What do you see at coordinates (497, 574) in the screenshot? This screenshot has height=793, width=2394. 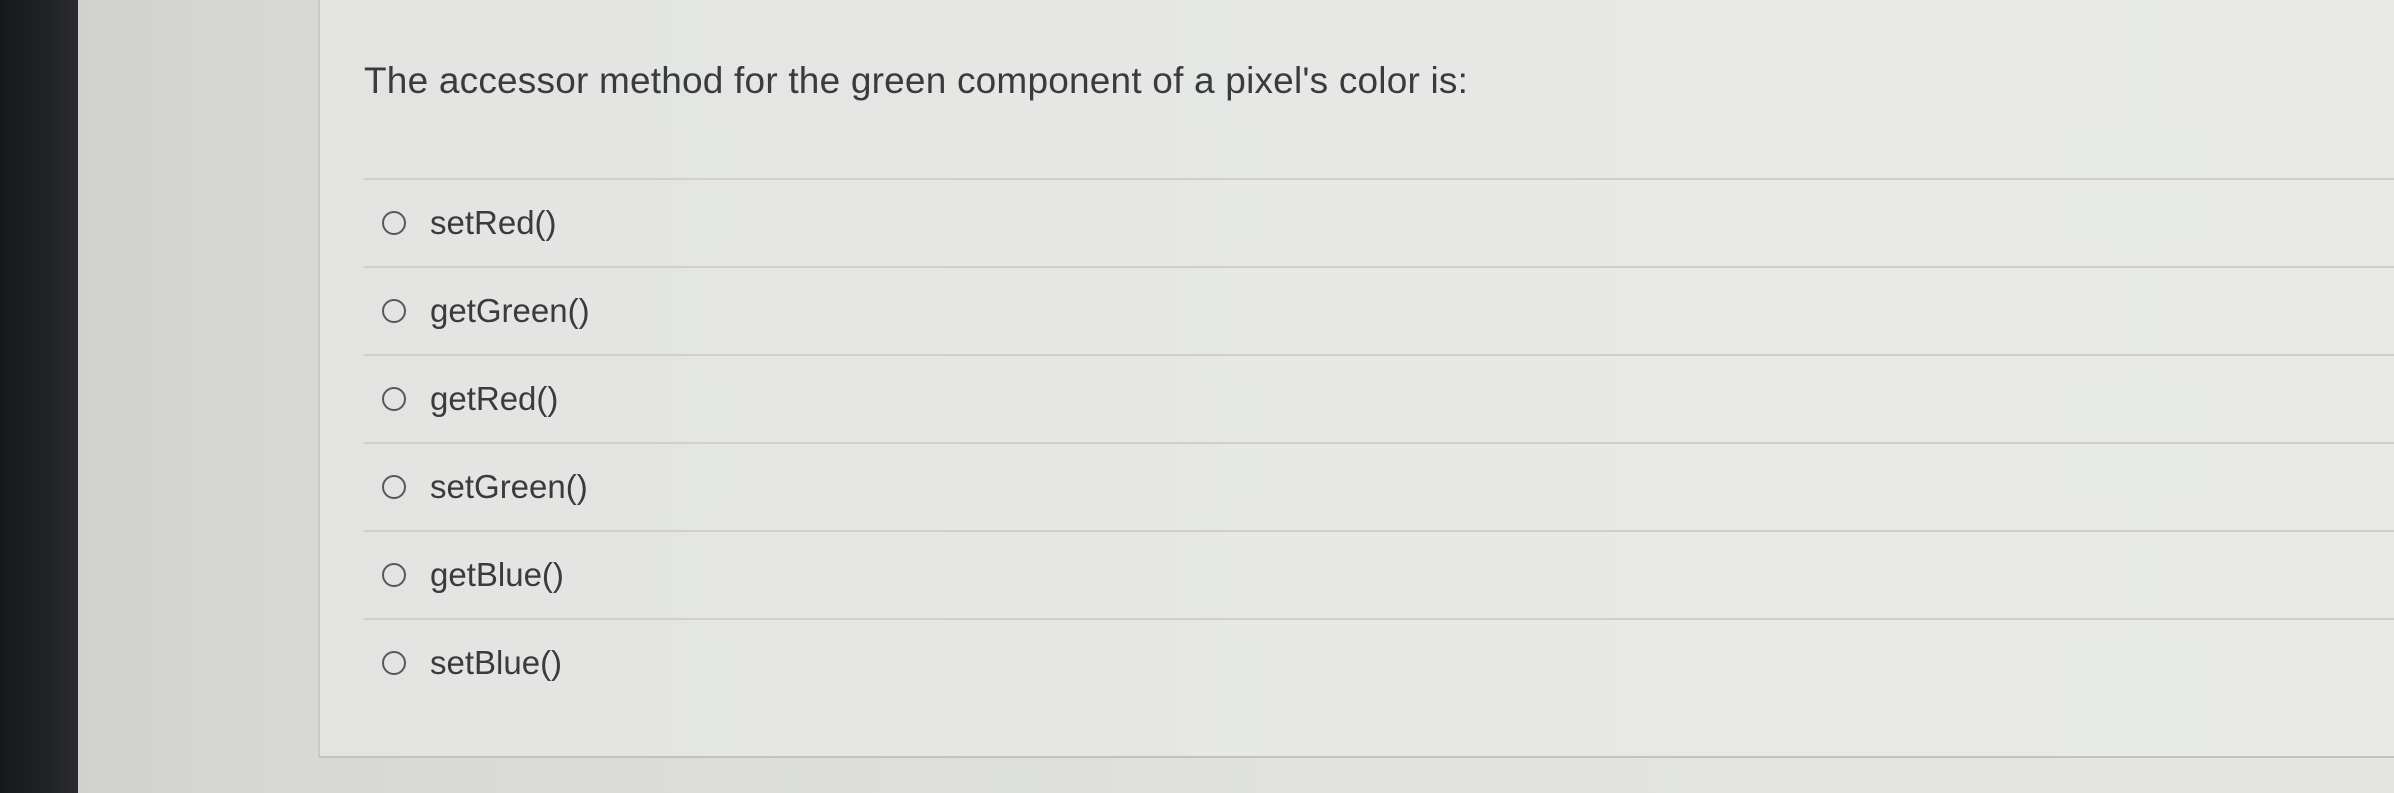 I see `answer-option-label: getBlue()` at bounding box center [497, 574].